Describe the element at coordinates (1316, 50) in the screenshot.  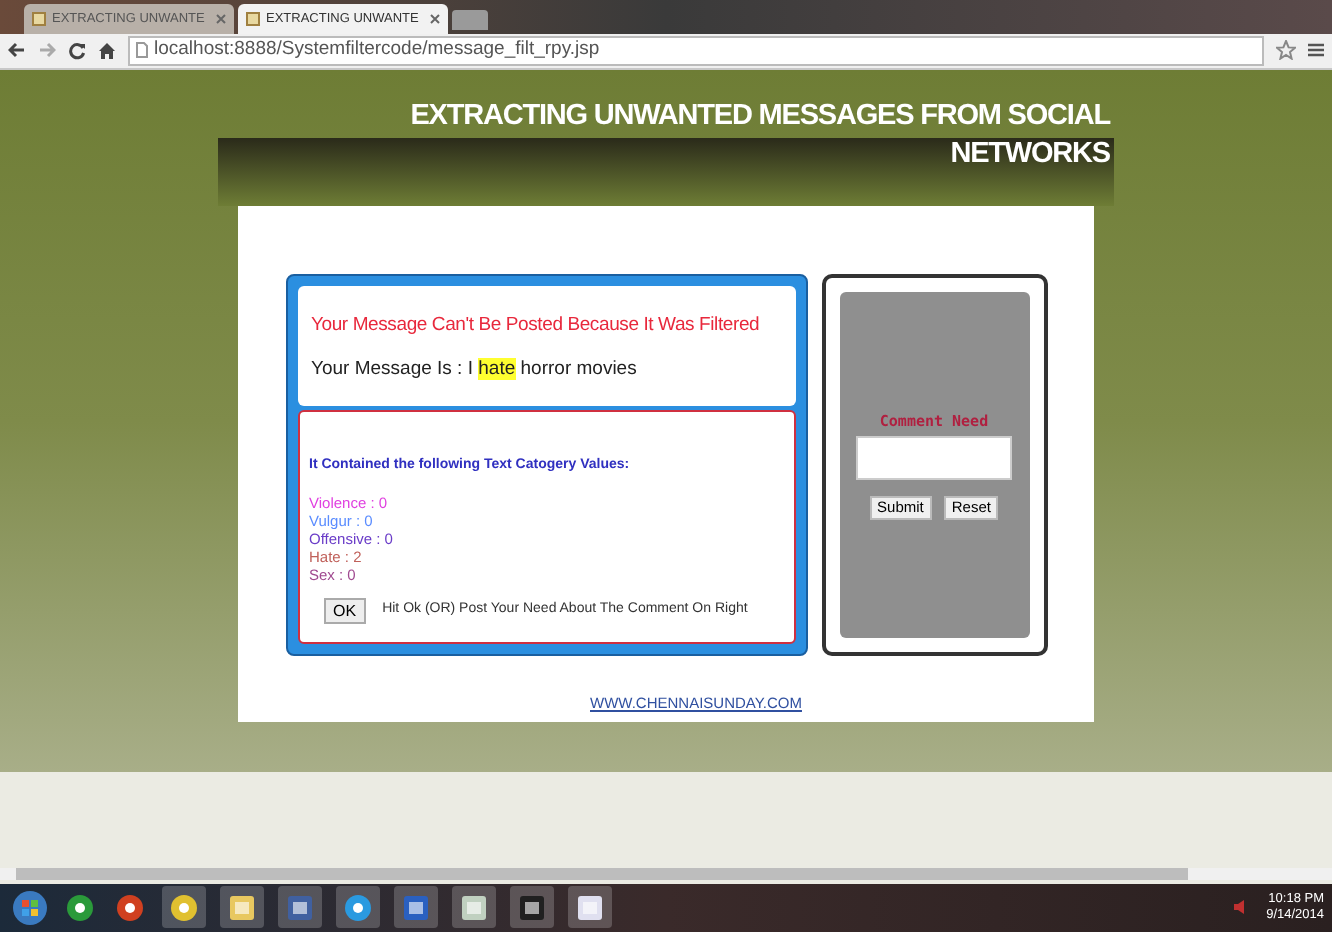
I see `menu-icon` at that location.